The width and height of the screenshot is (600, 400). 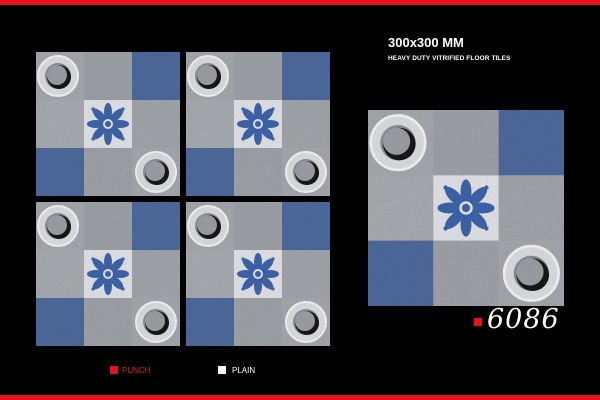 What do you see at coordinates (136, 370) in the screenshot?
I see `punch-legend-label: PUNCH` at bounding box center [136, 370].